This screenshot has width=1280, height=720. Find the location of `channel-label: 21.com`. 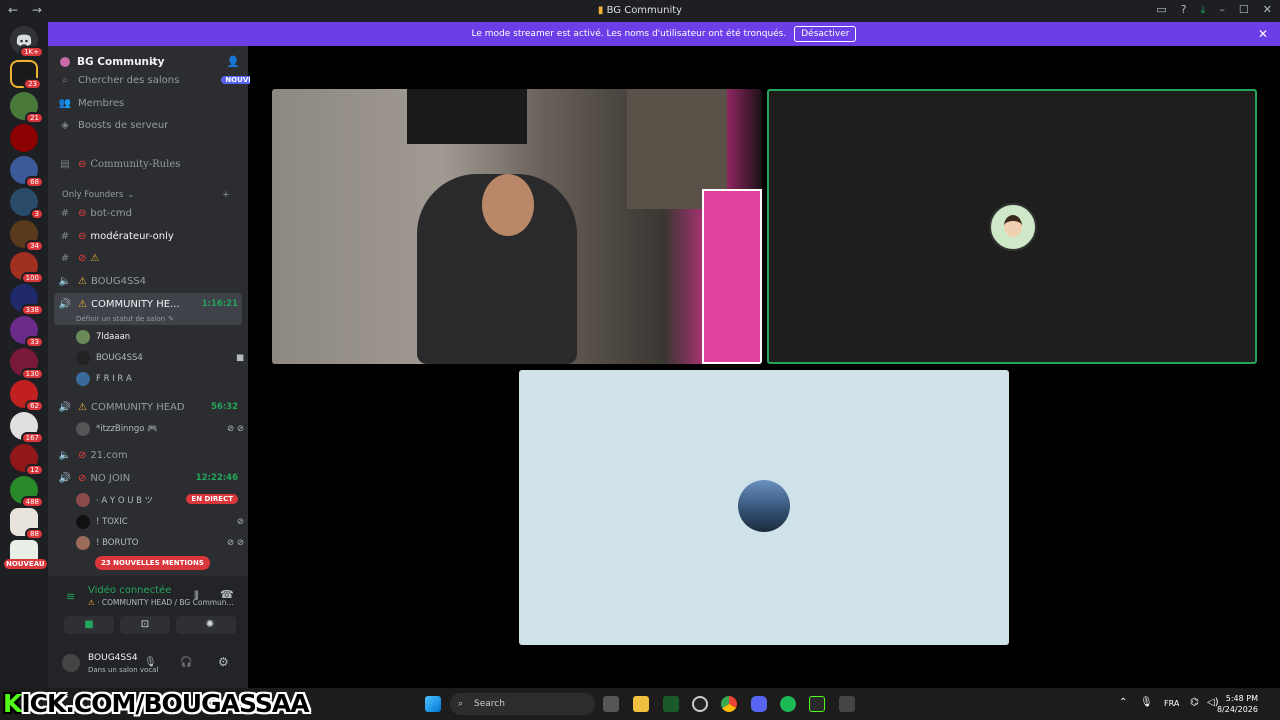

channel-label: 21.com is located at coordinates (109, 455).